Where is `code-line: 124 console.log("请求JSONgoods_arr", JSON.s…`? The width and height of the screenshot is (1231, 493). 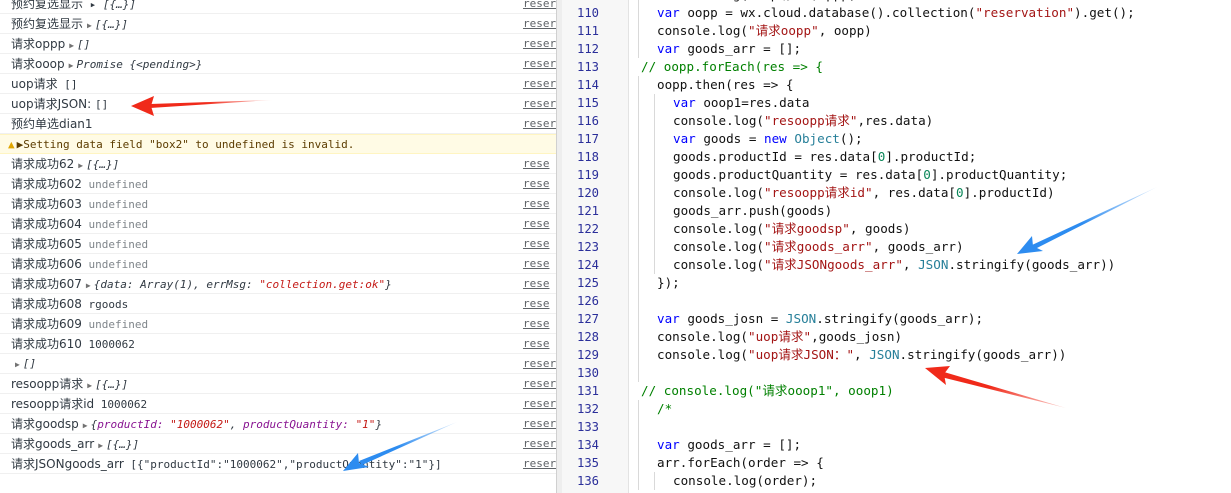
code-line: 124 console.log("请求JSONgoods_arr", JSON.s… is located at coordinates (896, 265).